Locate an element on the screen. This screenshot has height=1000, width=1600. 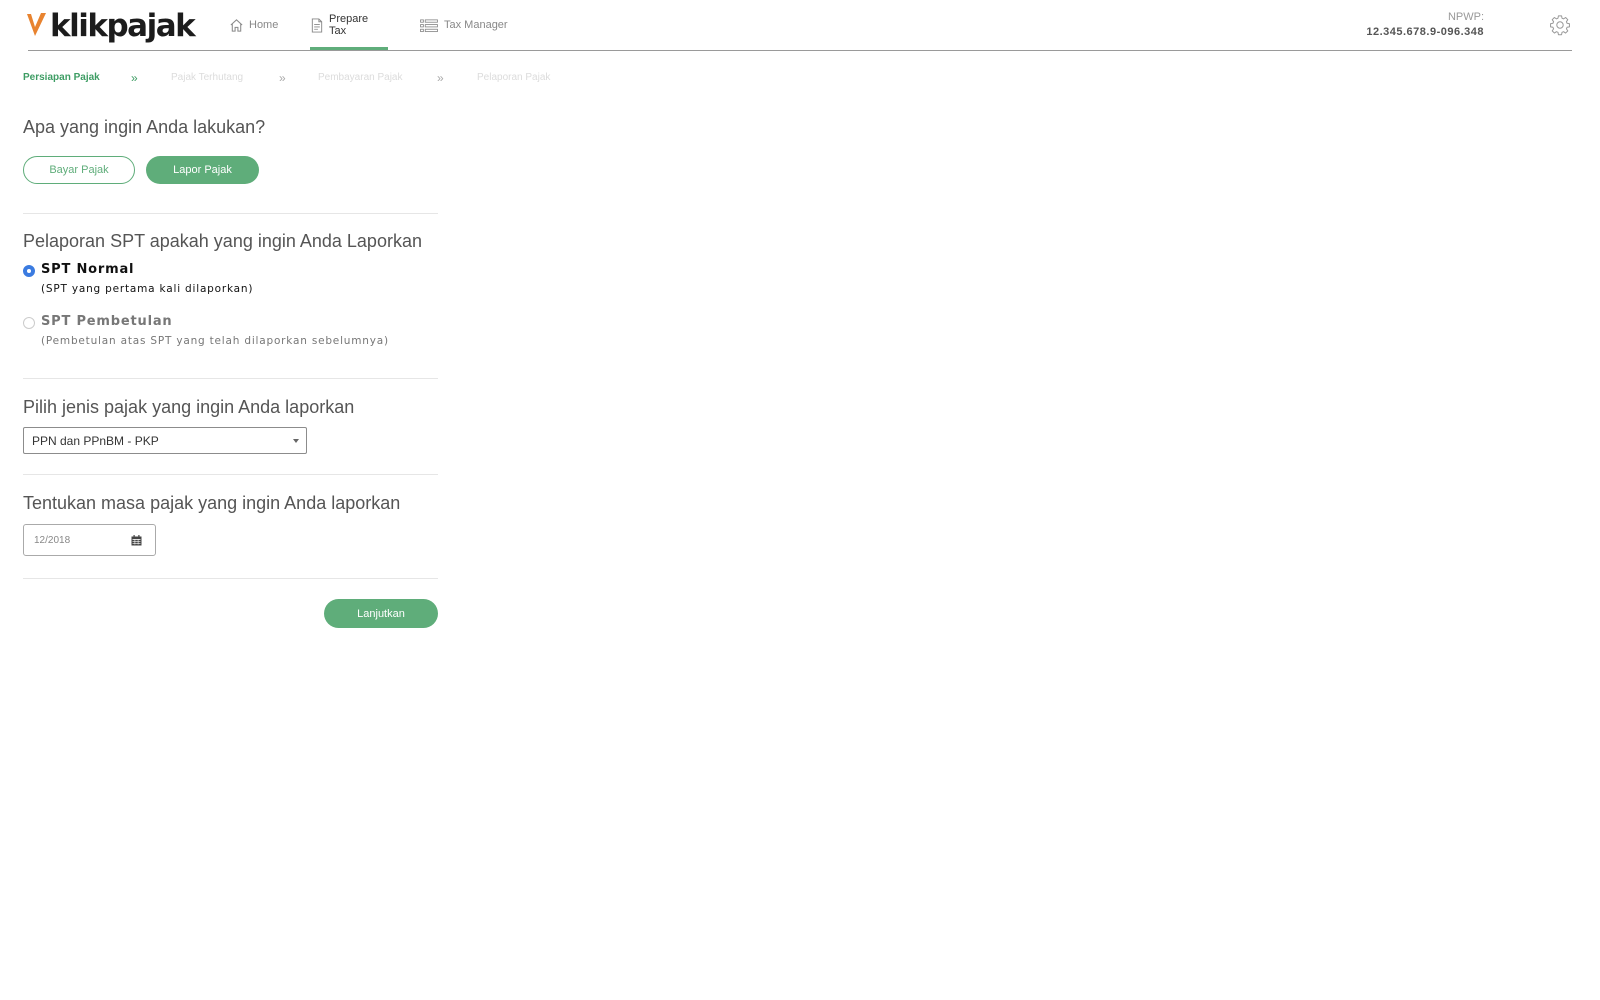
caret-down-icon is located at coordinates (296, 441).